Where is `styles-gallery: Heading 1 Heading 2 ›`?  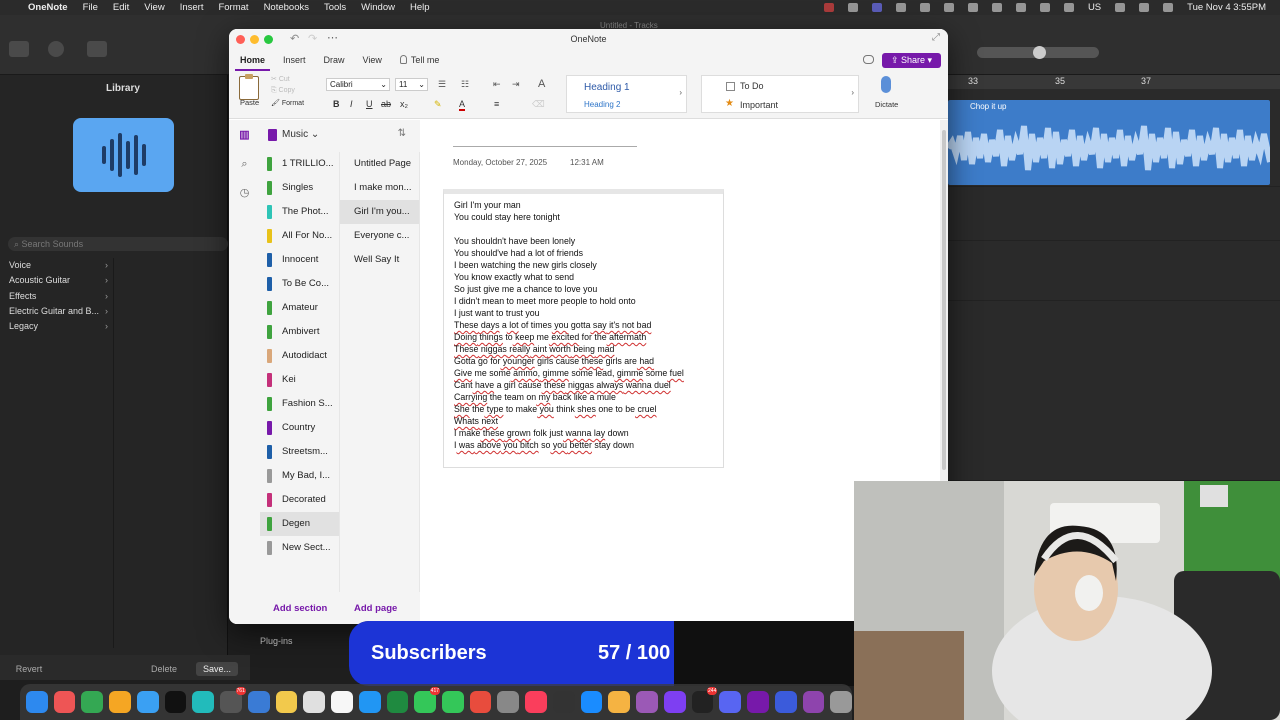 styles-gallery: Heading 1 Heading 2 › is located at coordinates (626, 94).